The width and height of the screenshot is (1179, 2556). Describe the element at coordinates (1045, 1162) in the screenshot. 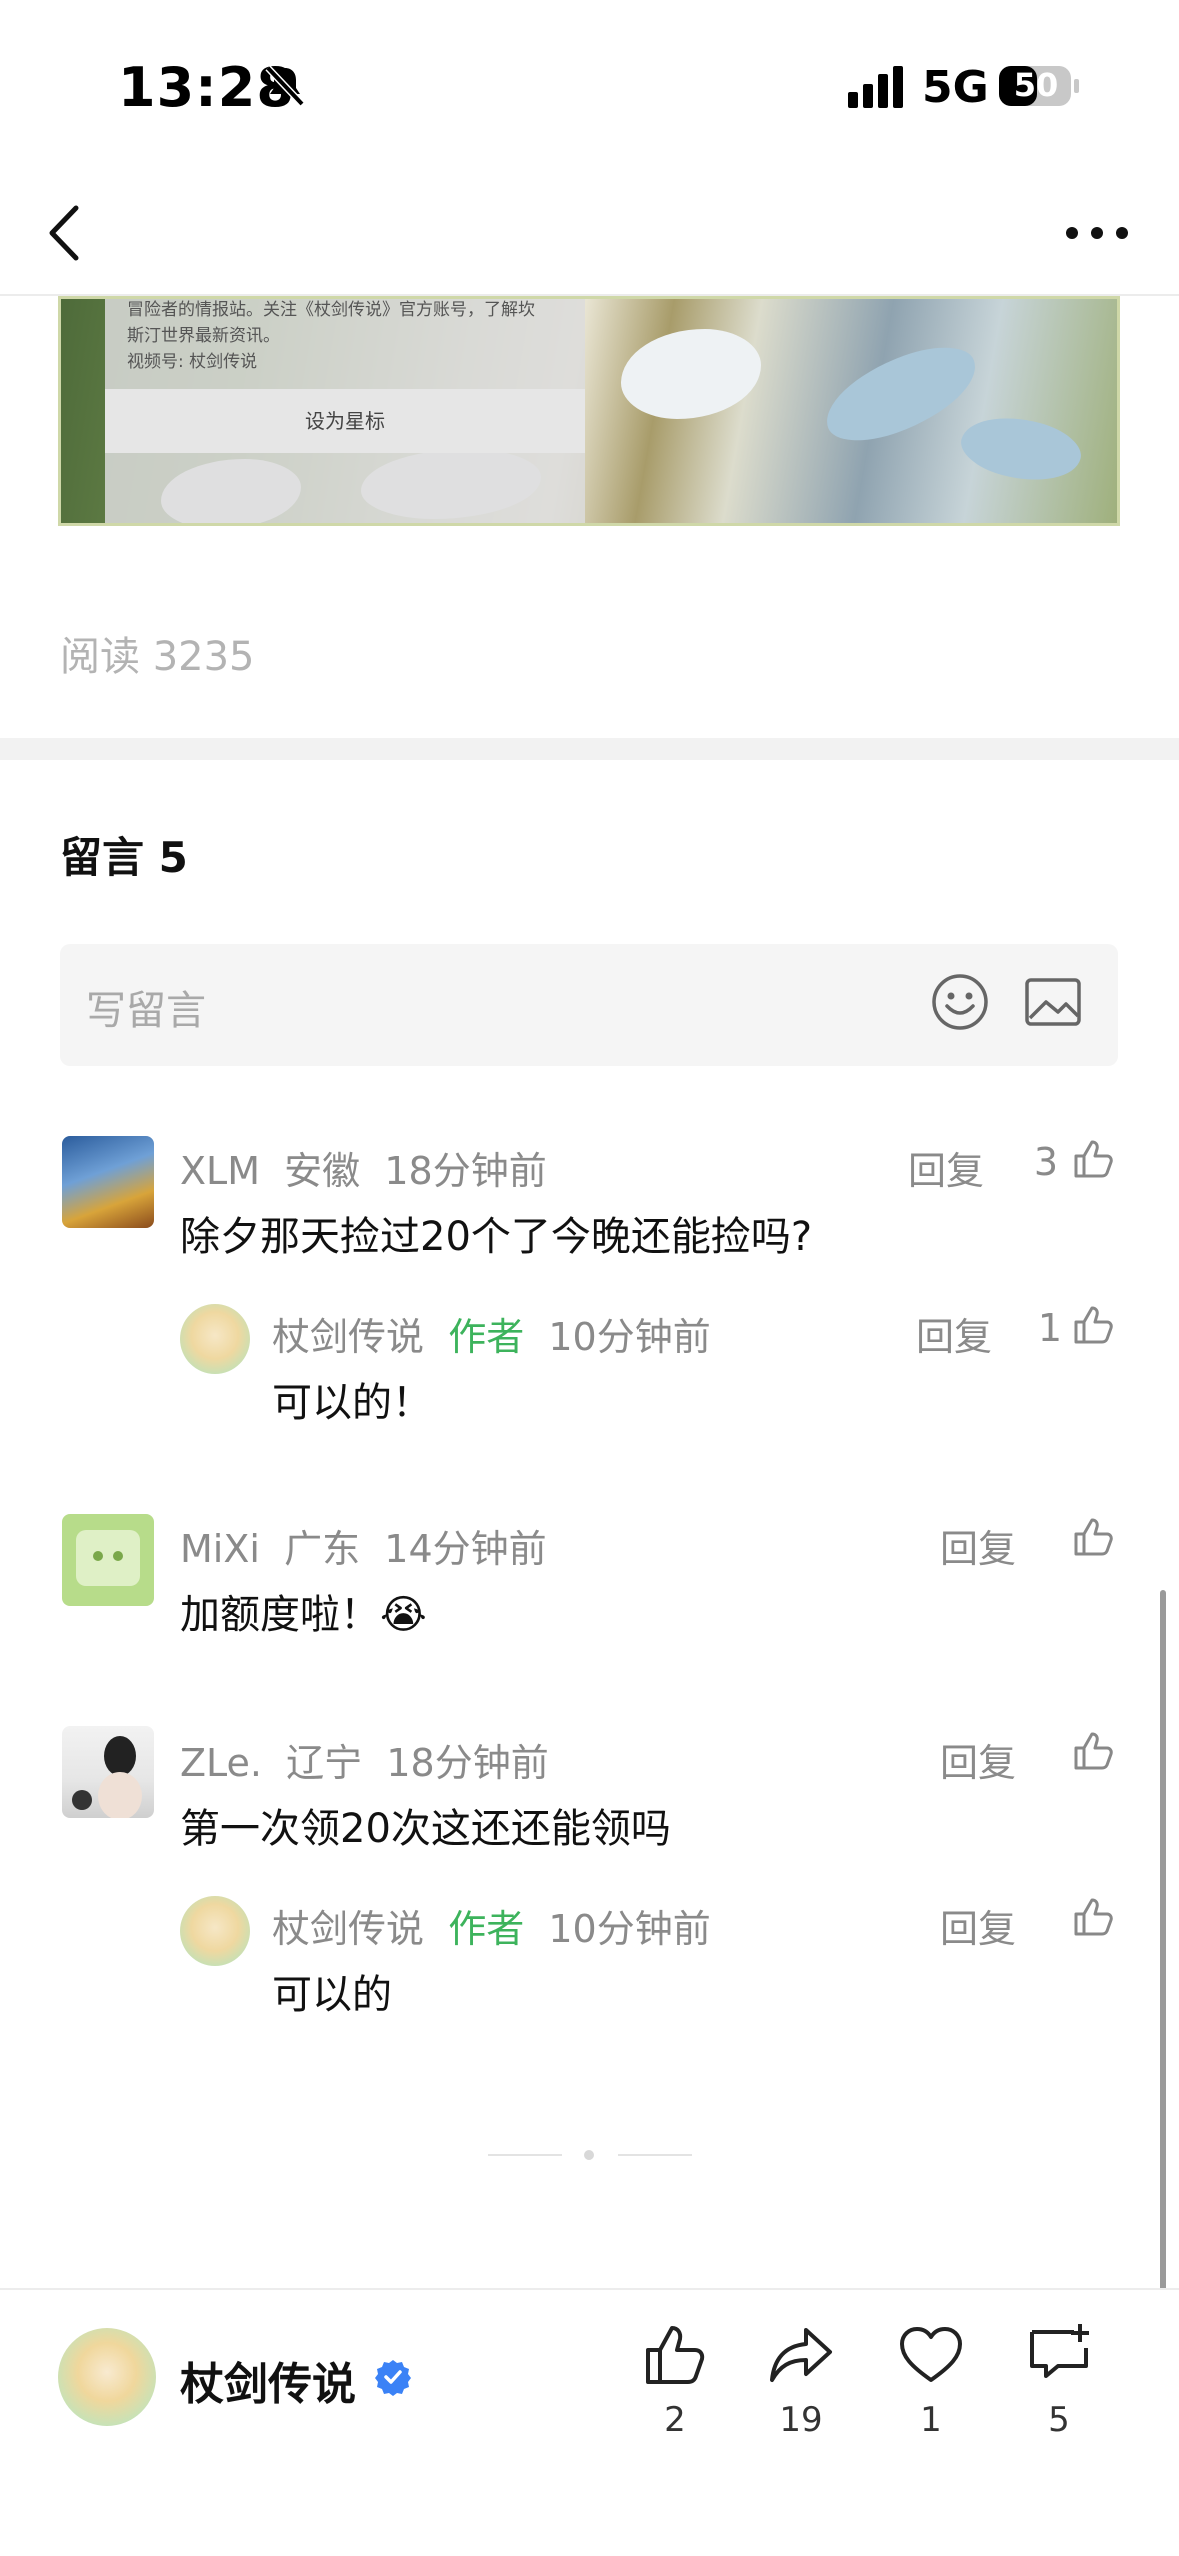

I see `comment-1-like-count: 3` at that location.